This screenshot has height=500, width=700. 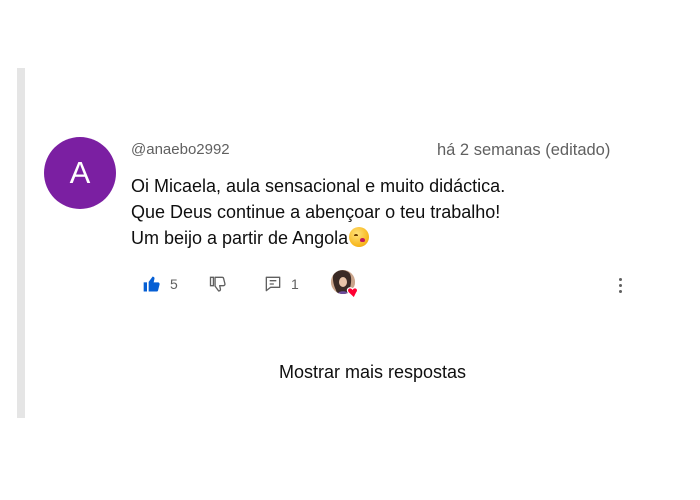 I want to click on comment-actions: 5 1, so click(x=402, y=285).